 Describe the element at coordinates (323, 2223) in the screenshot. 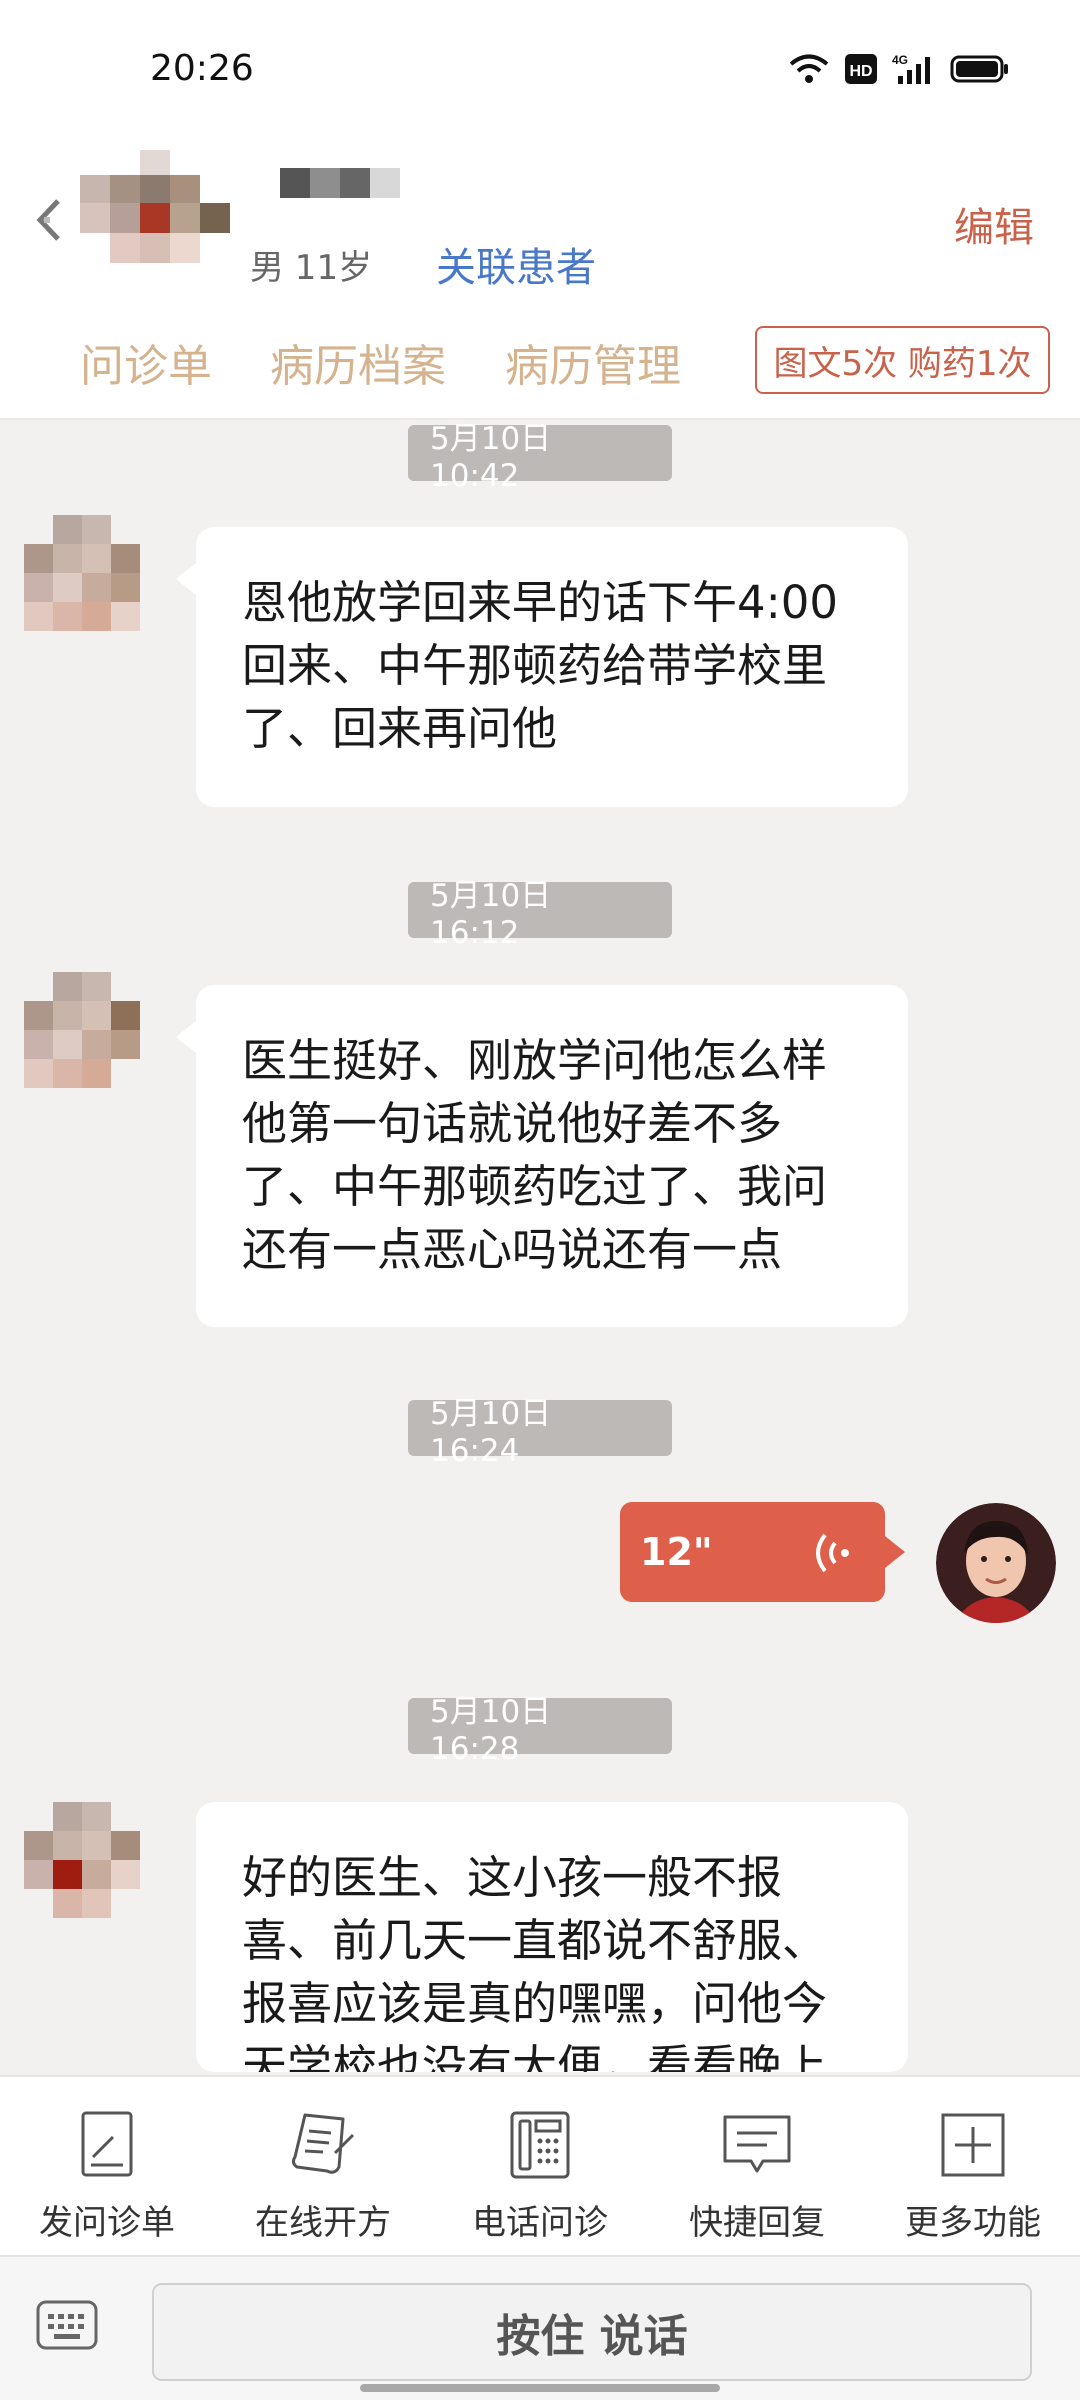

I see `tool-label: 在线开方` at that location.